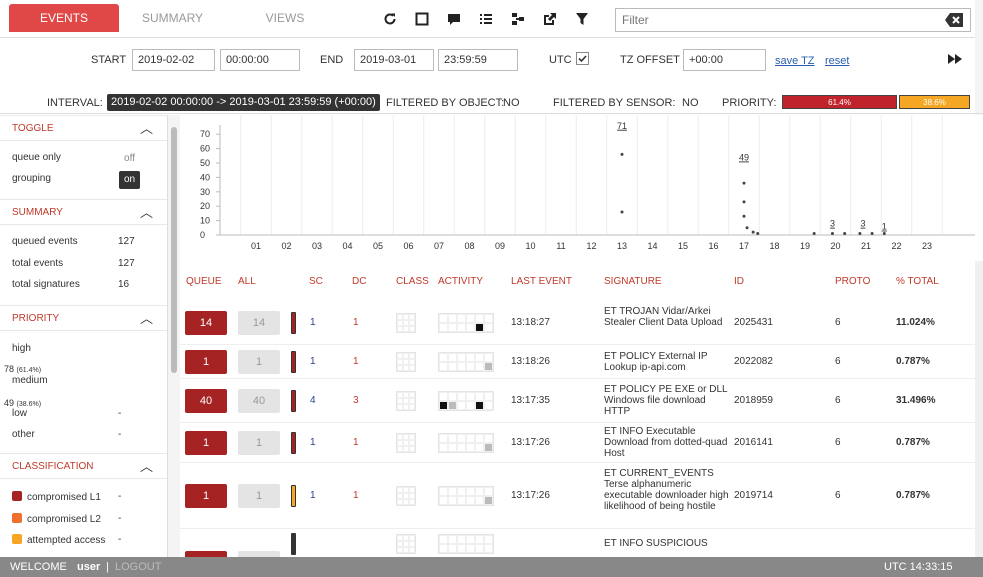  Describe the element at coordinates (19, 413) in the screenshot. I see `priority-low-label: low` at that location.